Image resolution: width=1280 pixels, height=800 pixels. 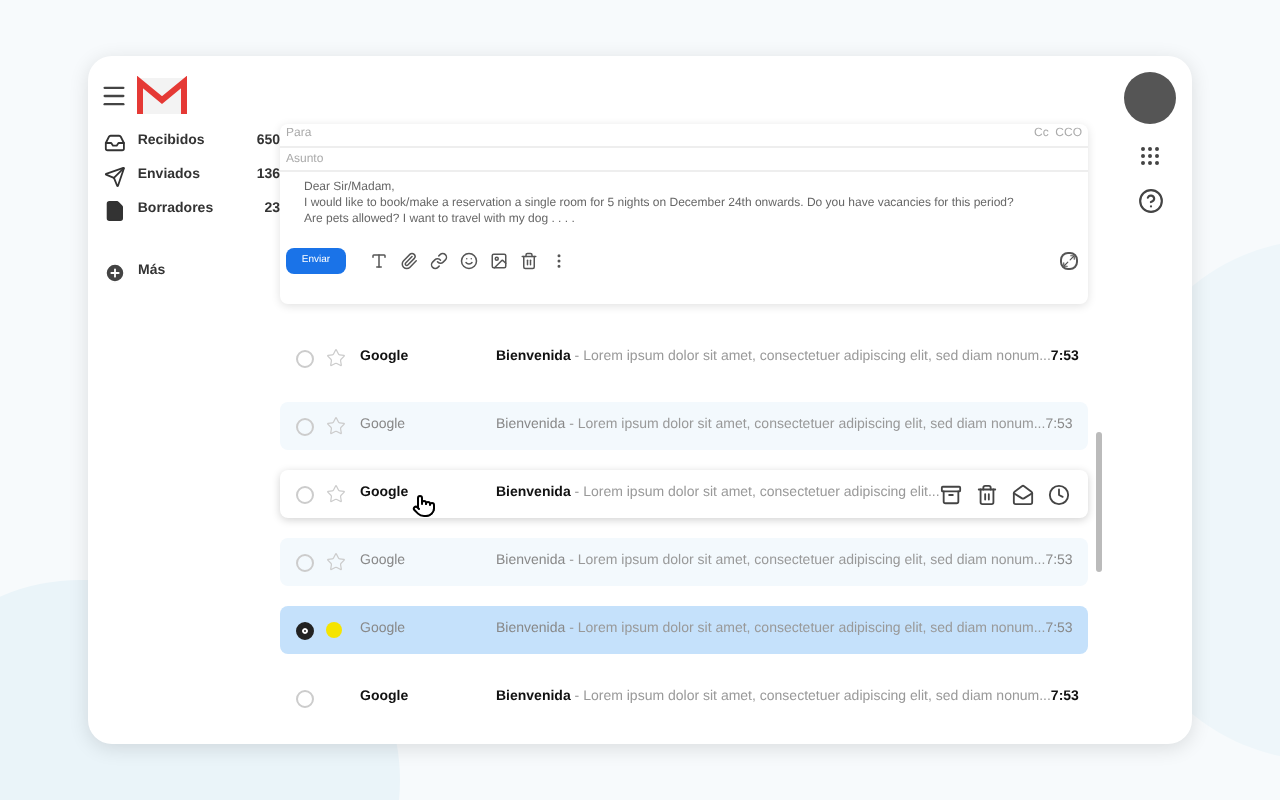 What do you see at coordinates (115, 143) in the screenshot?
I see `inbox-icon` at bounding box center [115, 143].